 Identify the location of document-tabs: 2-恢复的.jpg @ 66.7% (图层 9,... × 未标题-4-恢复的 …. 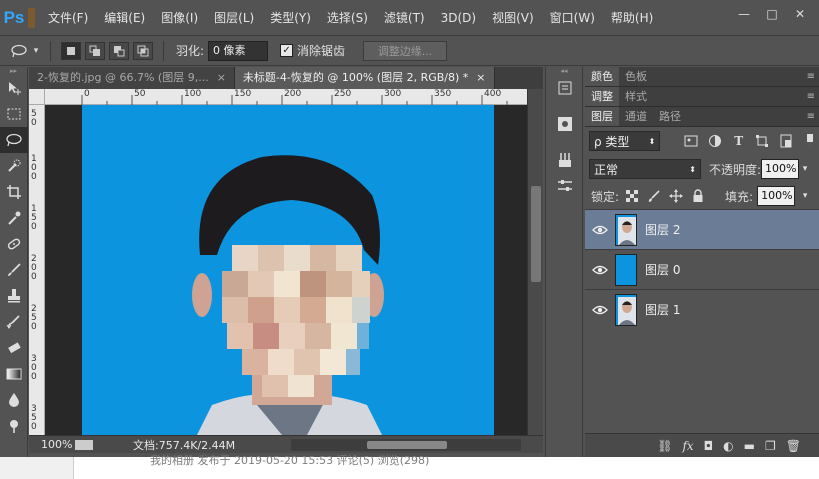
(286, 78).